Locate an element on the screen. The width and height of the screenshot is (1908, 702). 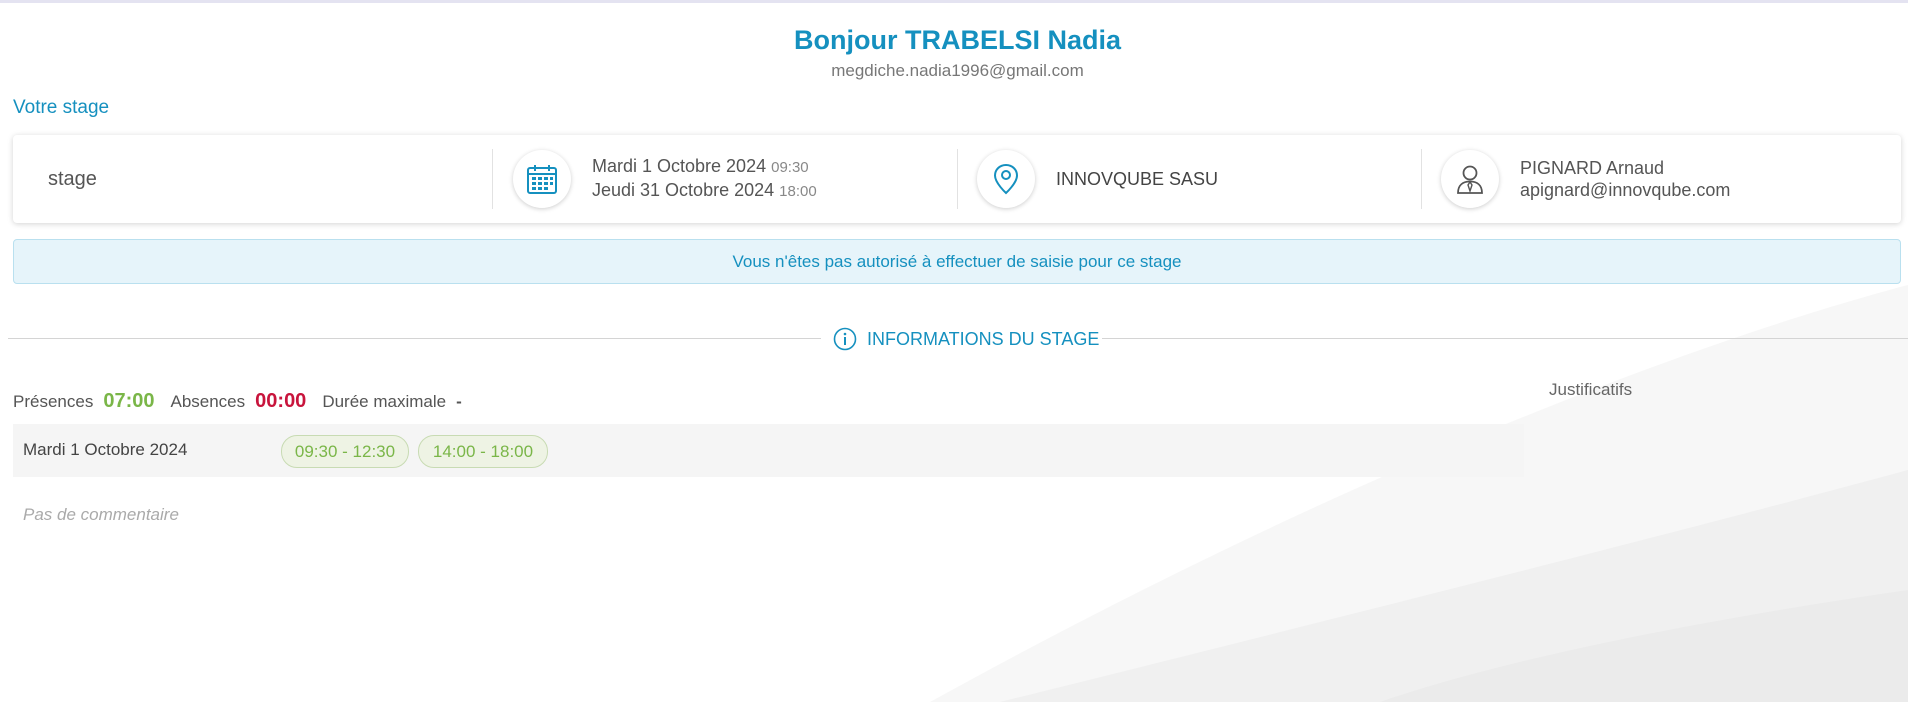
presences-value: 07:00 is located at coordinates (129, 401).